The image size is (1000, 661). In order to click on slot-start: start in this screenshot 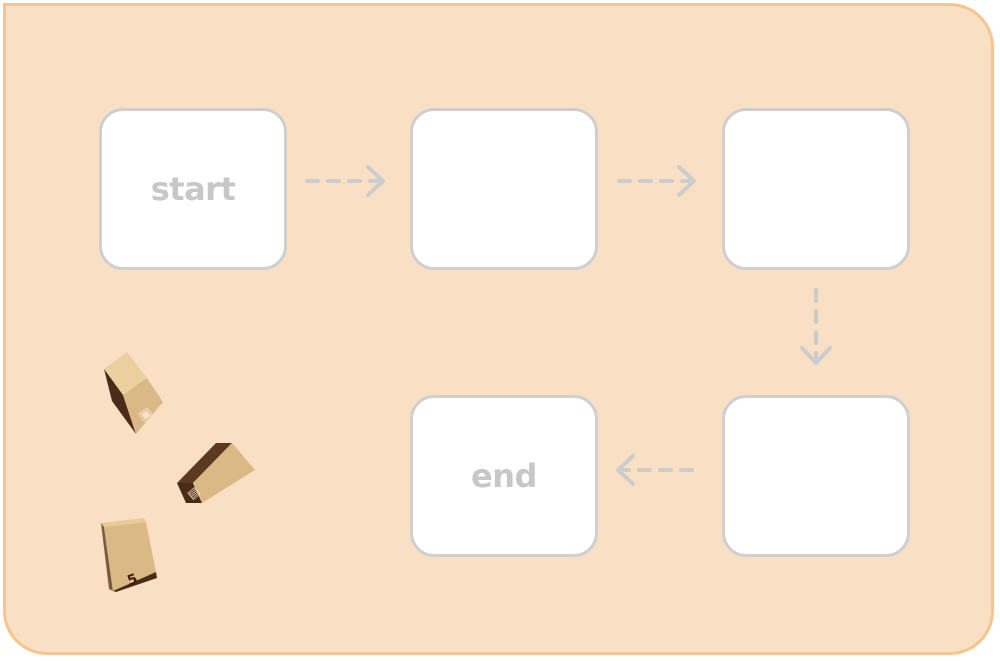, I will do `click(193, 189)`.